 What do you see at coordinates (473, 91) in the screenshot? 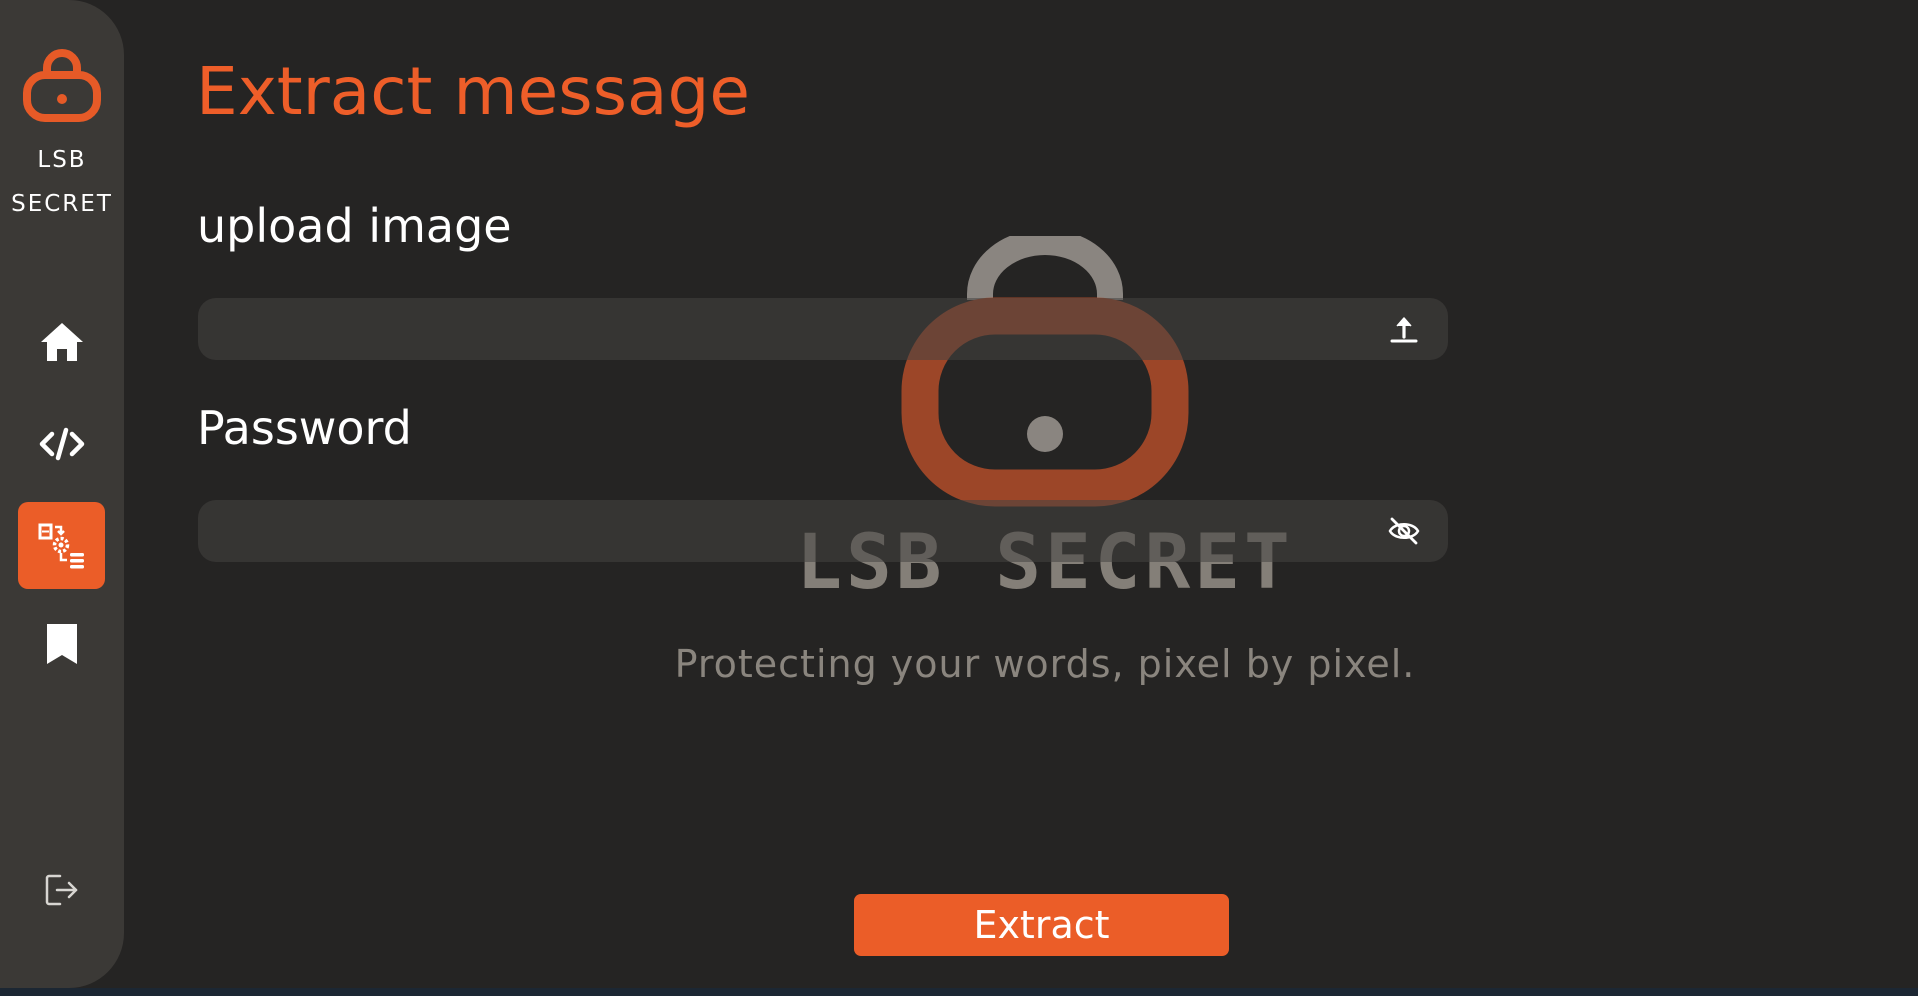
I see `page-title: Extract message` at bounding box center [473, 91].